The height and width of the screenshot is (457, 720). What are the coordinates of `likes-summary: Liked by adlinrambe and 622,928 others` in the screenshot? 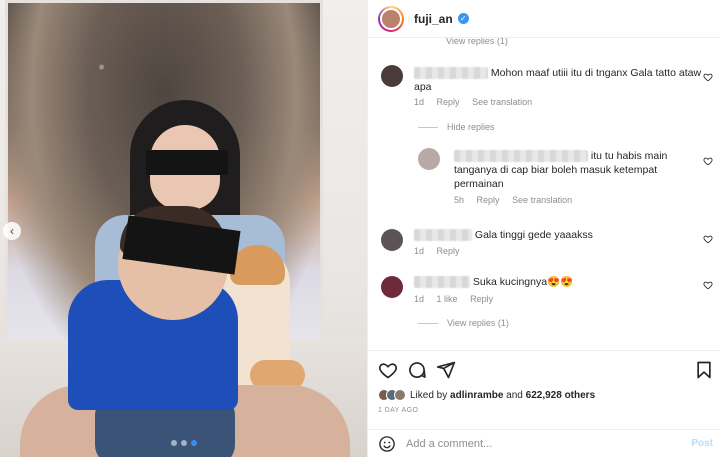 It's located at (486, 395).